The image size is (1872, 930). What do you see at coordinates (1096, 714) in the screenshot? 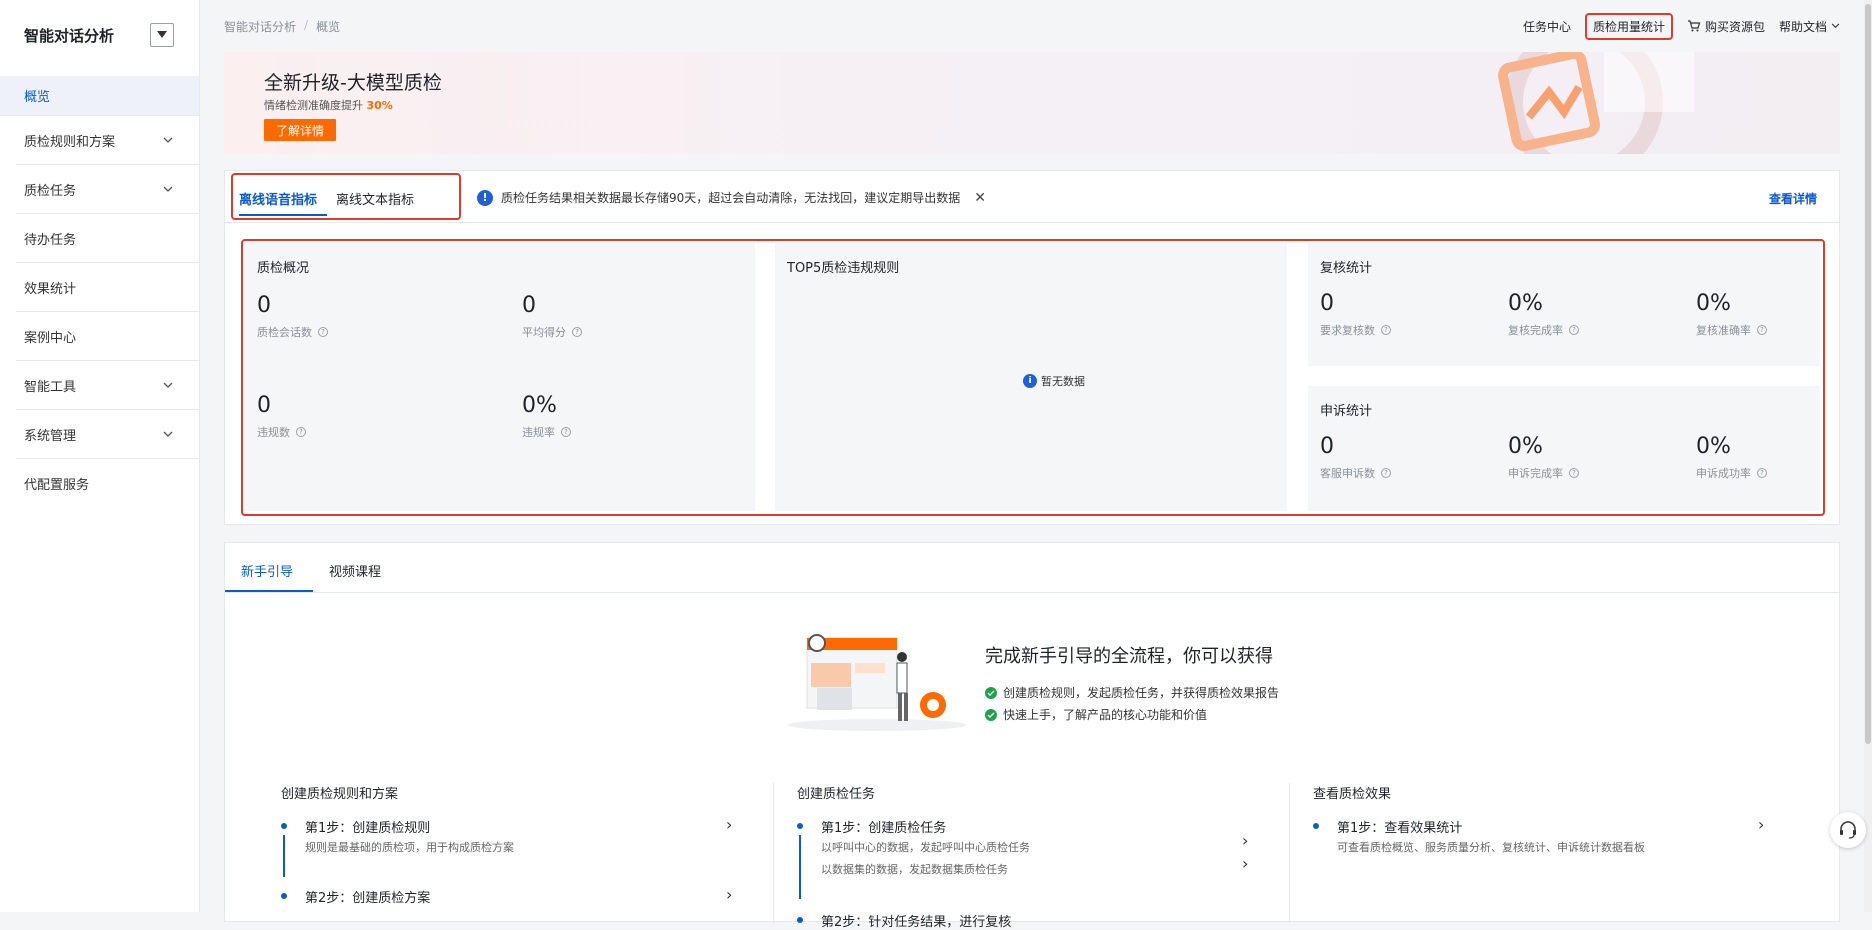
I see `benefit-item: 快速上手，了解产品的核心功能和价值` at bounding box center [1096, 714].